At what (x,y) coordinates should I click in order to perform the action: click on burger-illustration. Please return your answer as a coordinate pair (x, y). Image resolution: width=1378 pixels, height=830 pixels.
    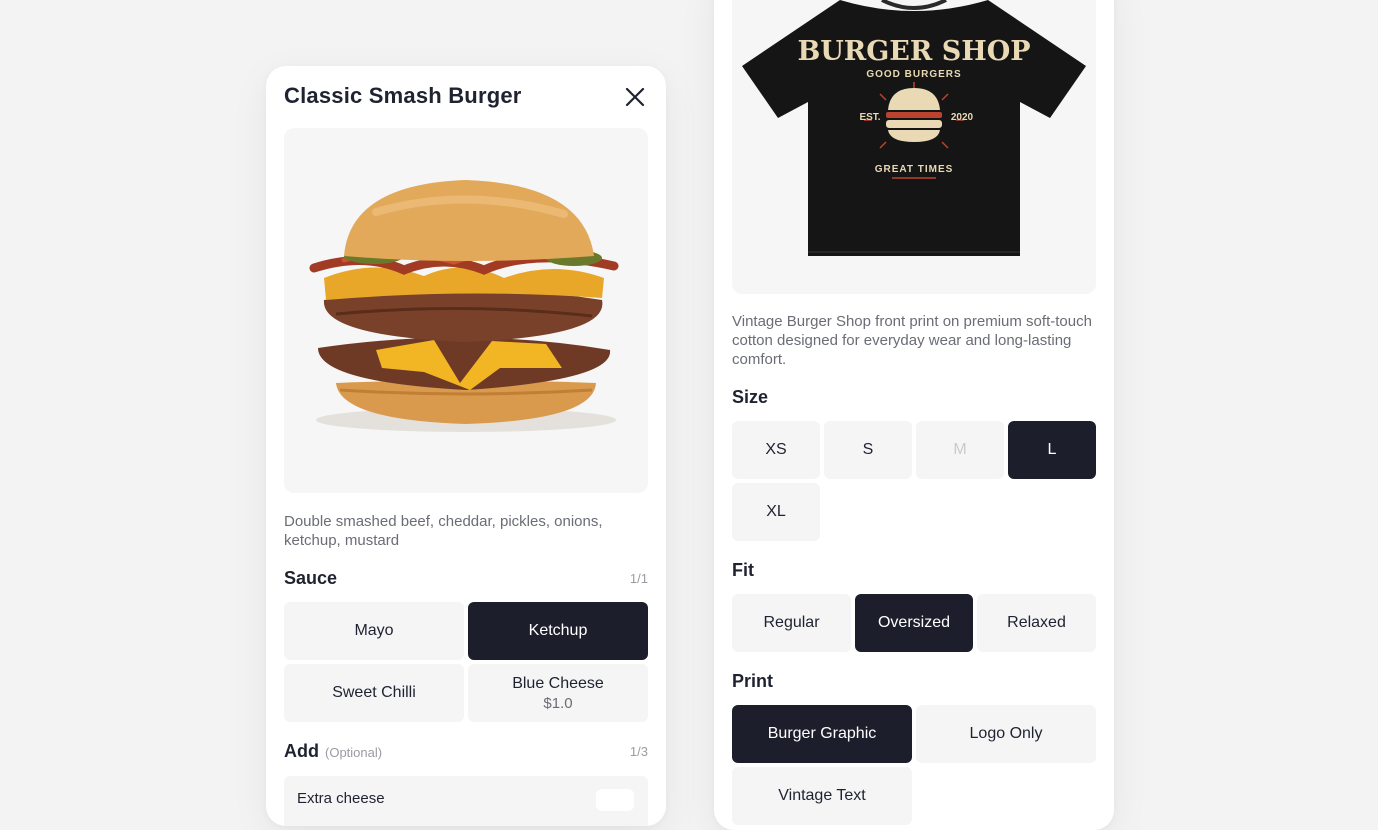
    Looking at the image, I should click on (464, 306).